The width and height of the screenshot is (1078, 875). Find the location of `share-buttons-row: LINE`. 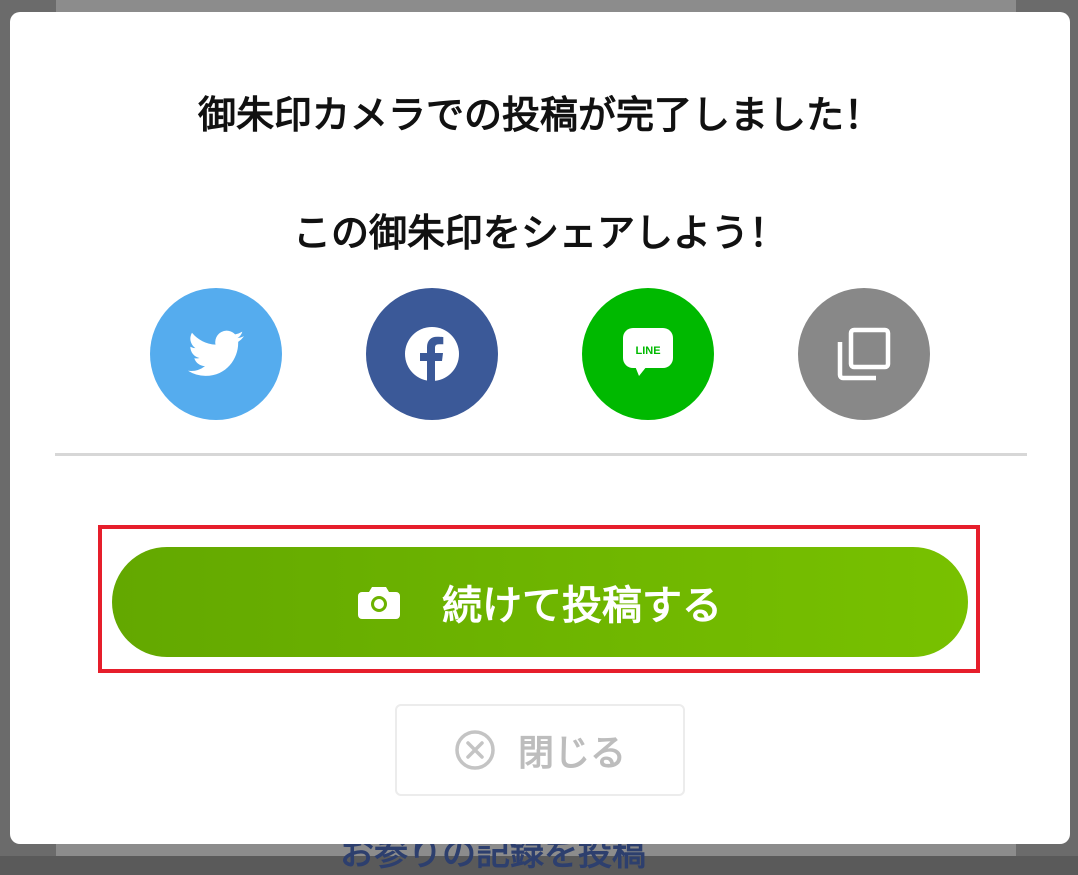

share-buttons-row: LINE is located at coordinates (540, 354).